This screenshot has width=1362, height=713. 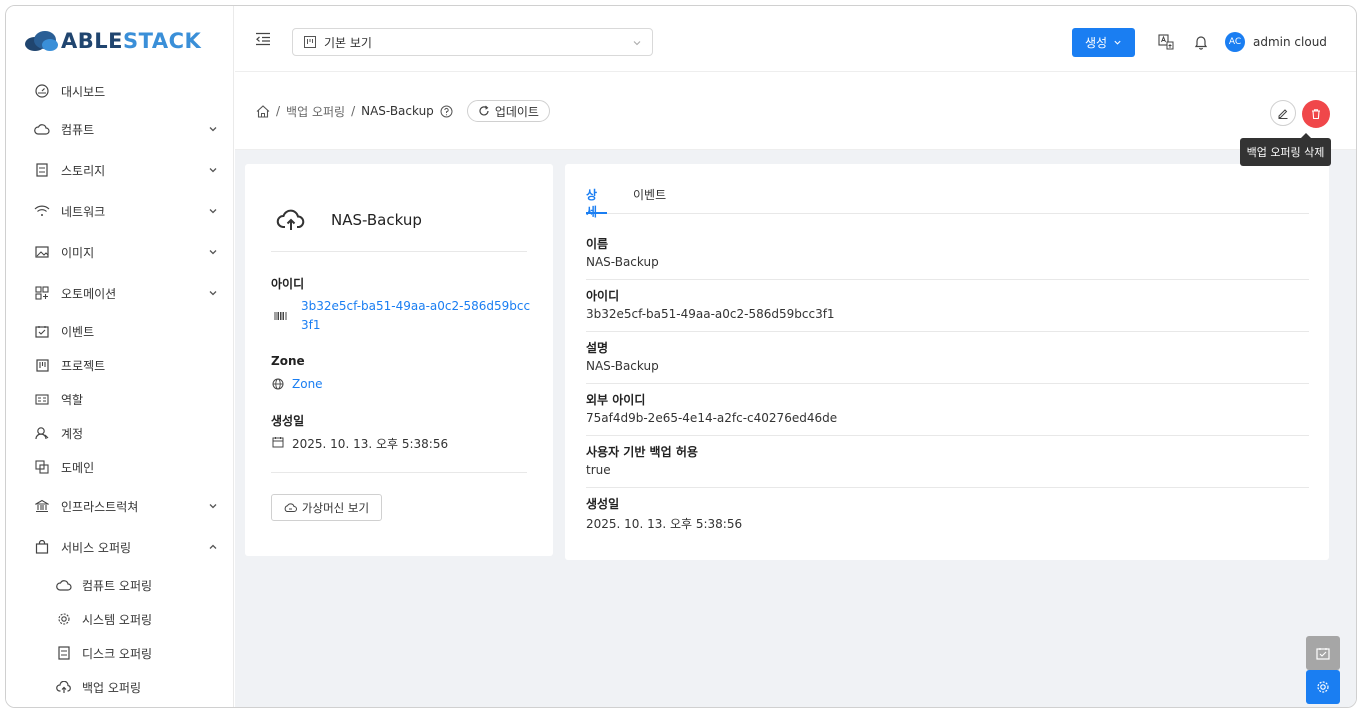 What do you see at coordinates (120, 619) in the screenshot?
I see `sidebar-subitem-system-offering: 시스템 오퍼링` at bounding box center [120, 619].